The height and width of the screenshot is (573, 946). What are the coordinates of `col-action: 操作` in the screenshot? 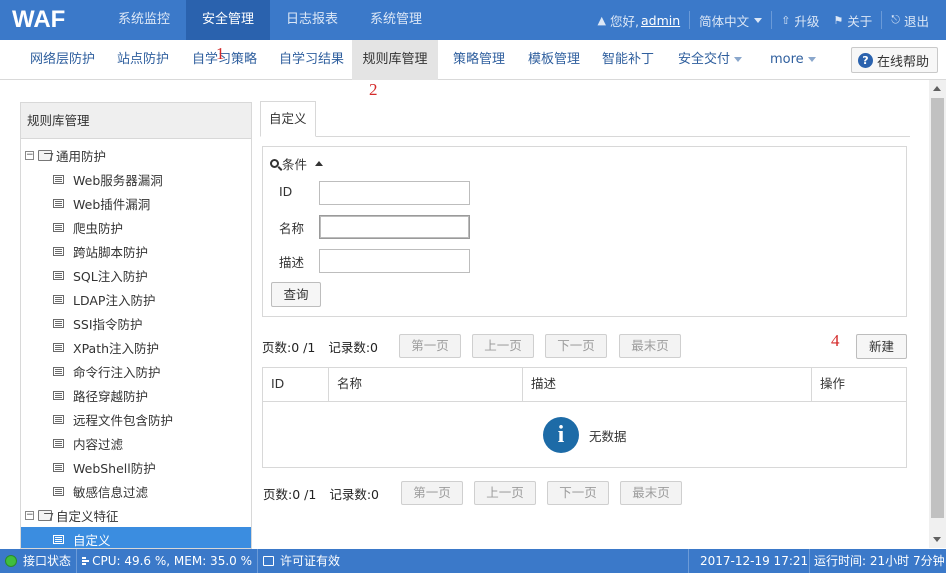 It's located at (858, 385).